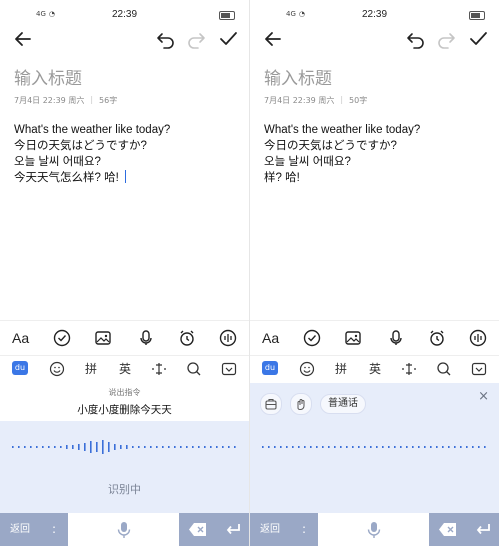 Image resolution: width=499 pixels, height=546 pixels. What do you see at coordinates (108, 100) in the screenshot?
I see `char-count: 56字` at bounding box center [108, 100].